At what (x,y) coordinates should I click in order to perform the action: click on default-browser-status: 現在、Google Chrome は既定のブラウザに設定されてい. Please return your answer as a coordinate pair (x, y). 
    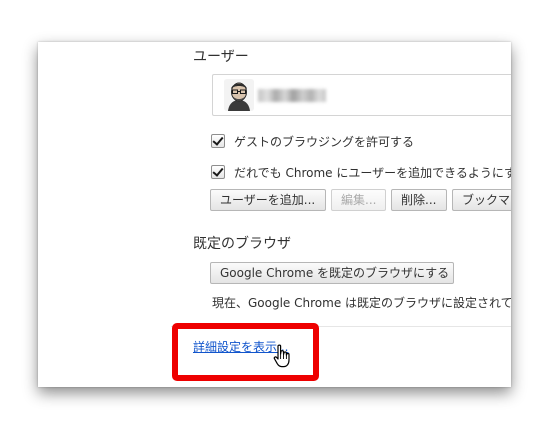
    Looking at the image, I should click on (361, 303).